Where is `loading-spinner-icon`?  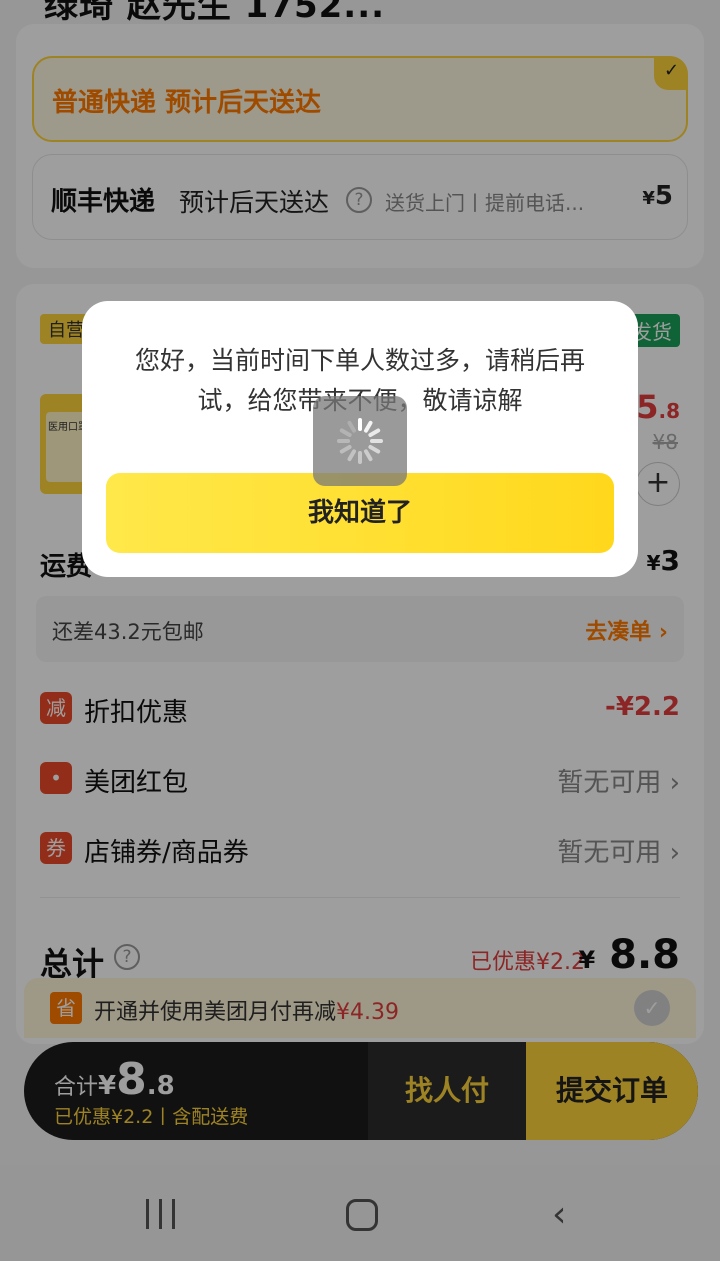
loading-spinner-icon is located at coordinates (360, 441).